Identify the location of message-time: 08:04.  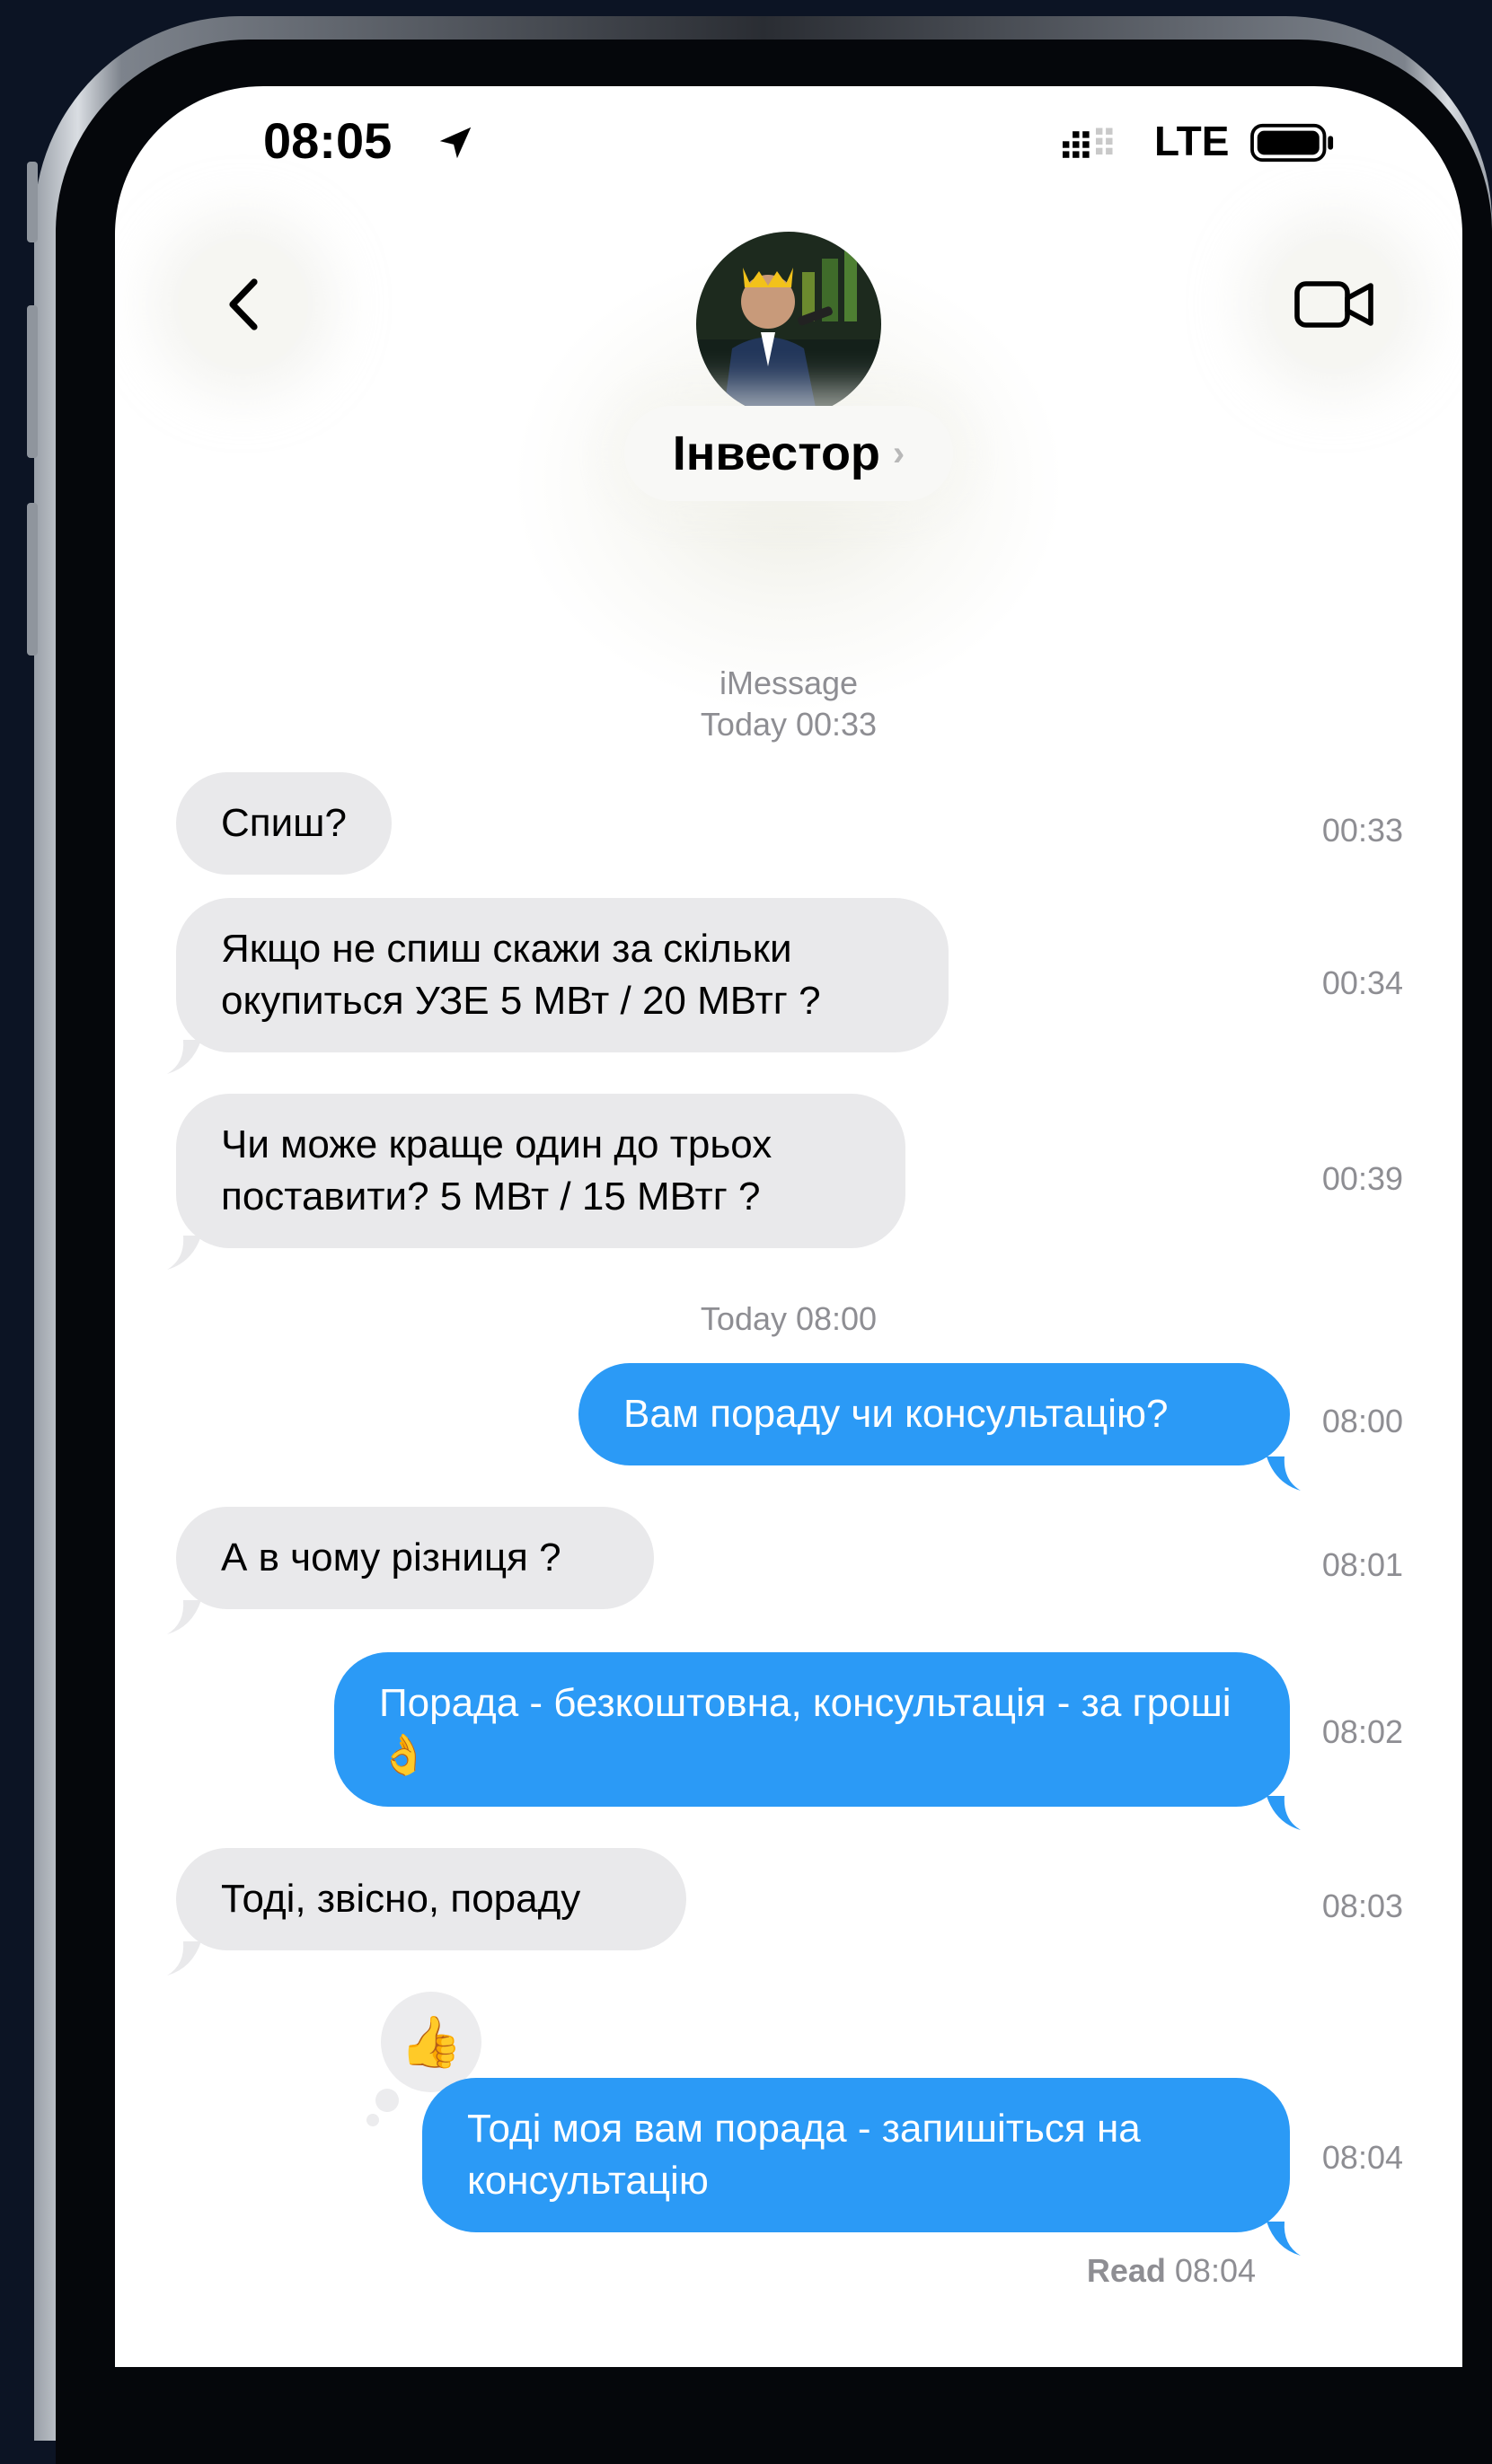
(1362, 2157).